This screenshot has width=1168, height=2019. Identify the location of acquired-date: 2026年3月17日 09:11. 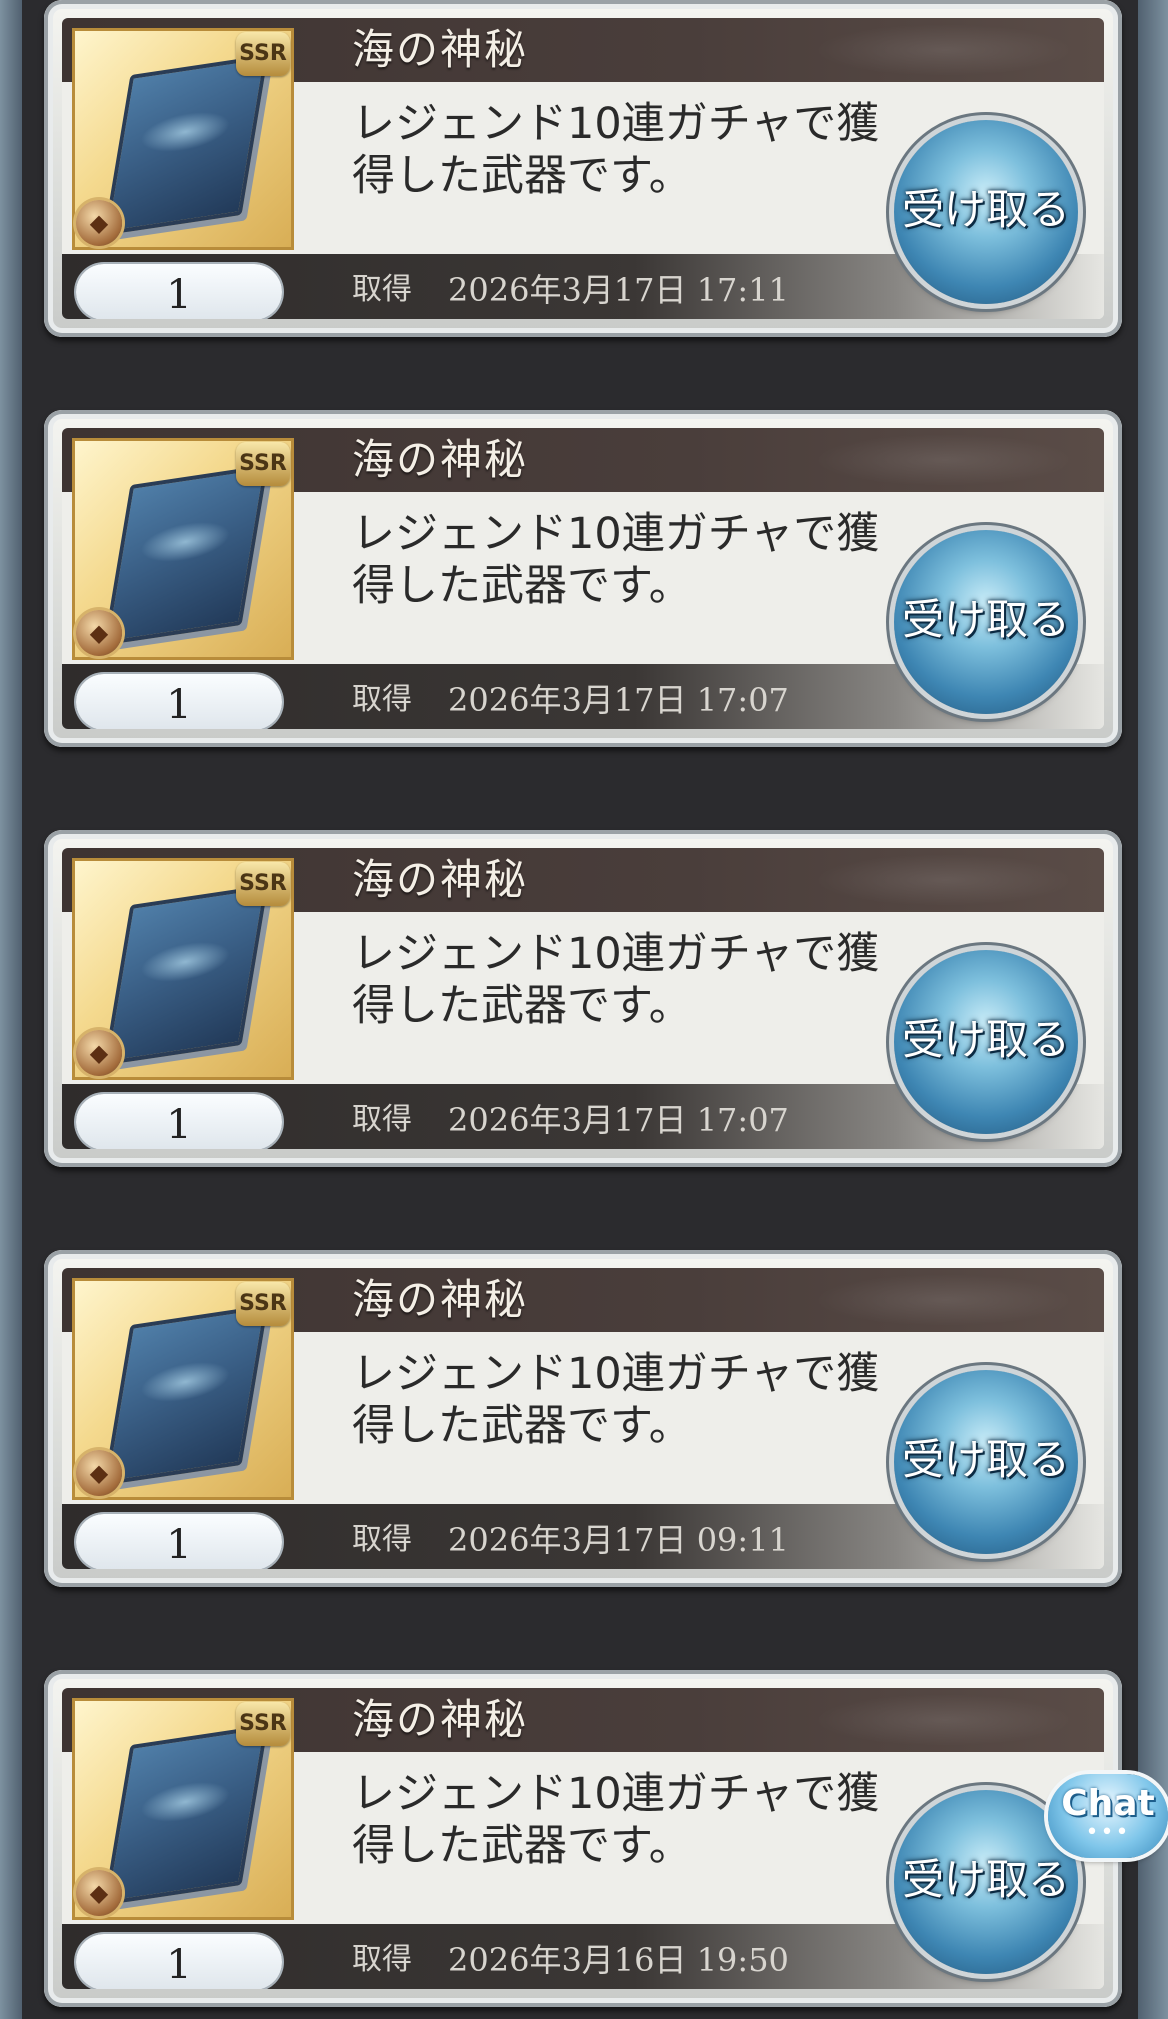
(618, 1540).